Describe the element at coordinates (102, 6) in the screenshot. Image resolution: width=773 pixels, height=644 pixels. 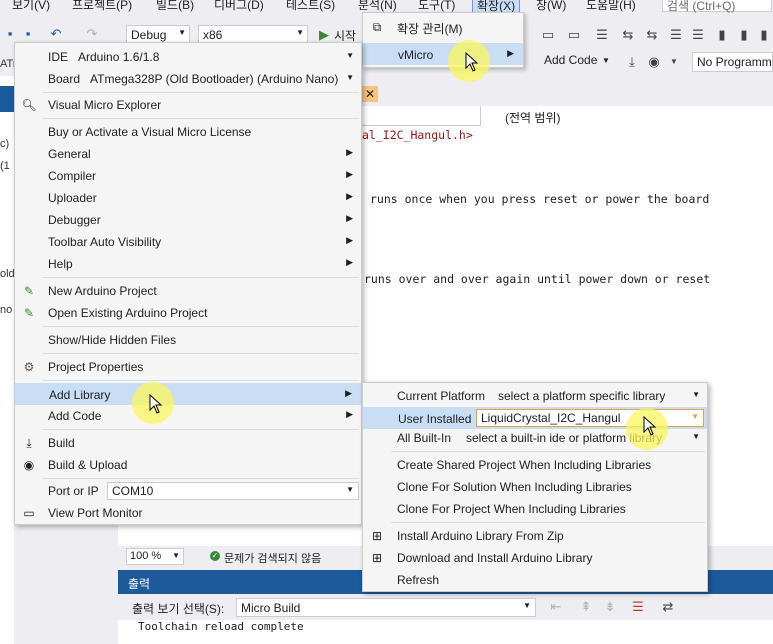
I see `menu-project: 프로젝트(P)` at that location.